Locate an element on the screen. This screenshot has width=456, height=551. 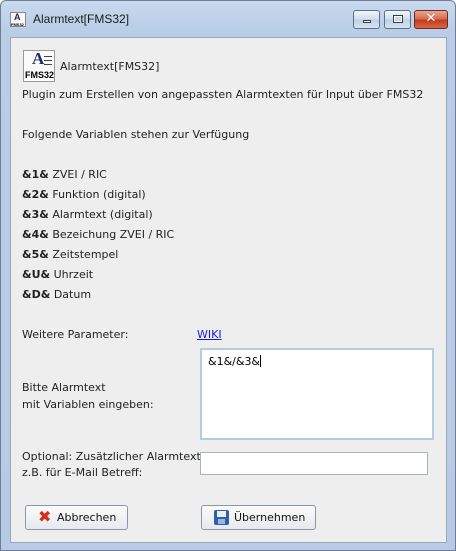
variable-item: &4& Bezeichung ZVEI / RIC is located at coordinates (98, 234).